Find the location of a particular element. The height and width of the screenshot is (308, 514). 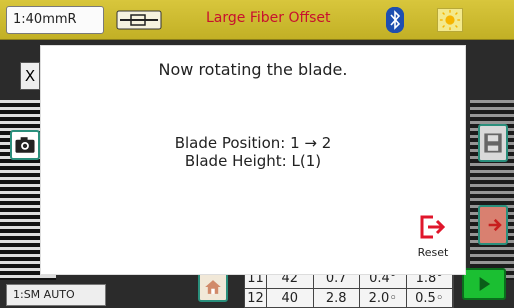

blade-height-text: Blade Height: L(1) is located at coordinates (253, 161).